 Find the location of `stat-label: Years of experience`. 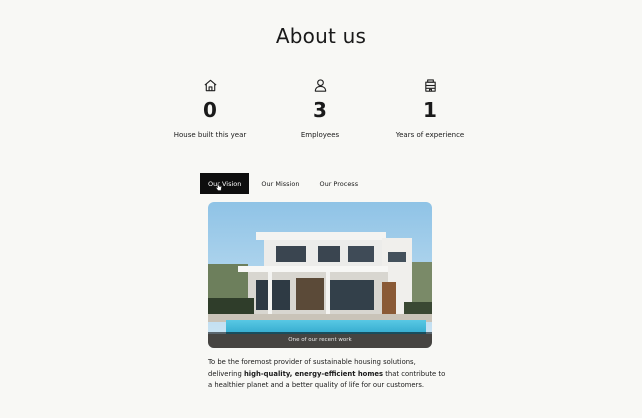

stat-label: Years of experience is located at coordinates (430, 135).